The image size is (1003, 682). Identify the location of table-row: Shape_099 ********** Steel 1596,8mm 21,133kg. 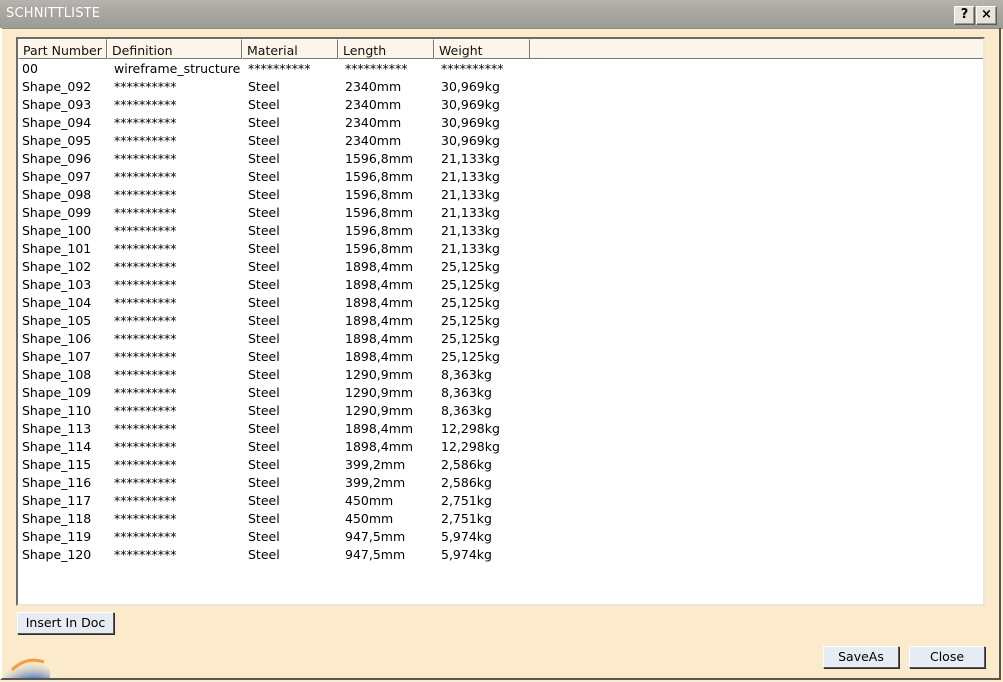
(500, 213).